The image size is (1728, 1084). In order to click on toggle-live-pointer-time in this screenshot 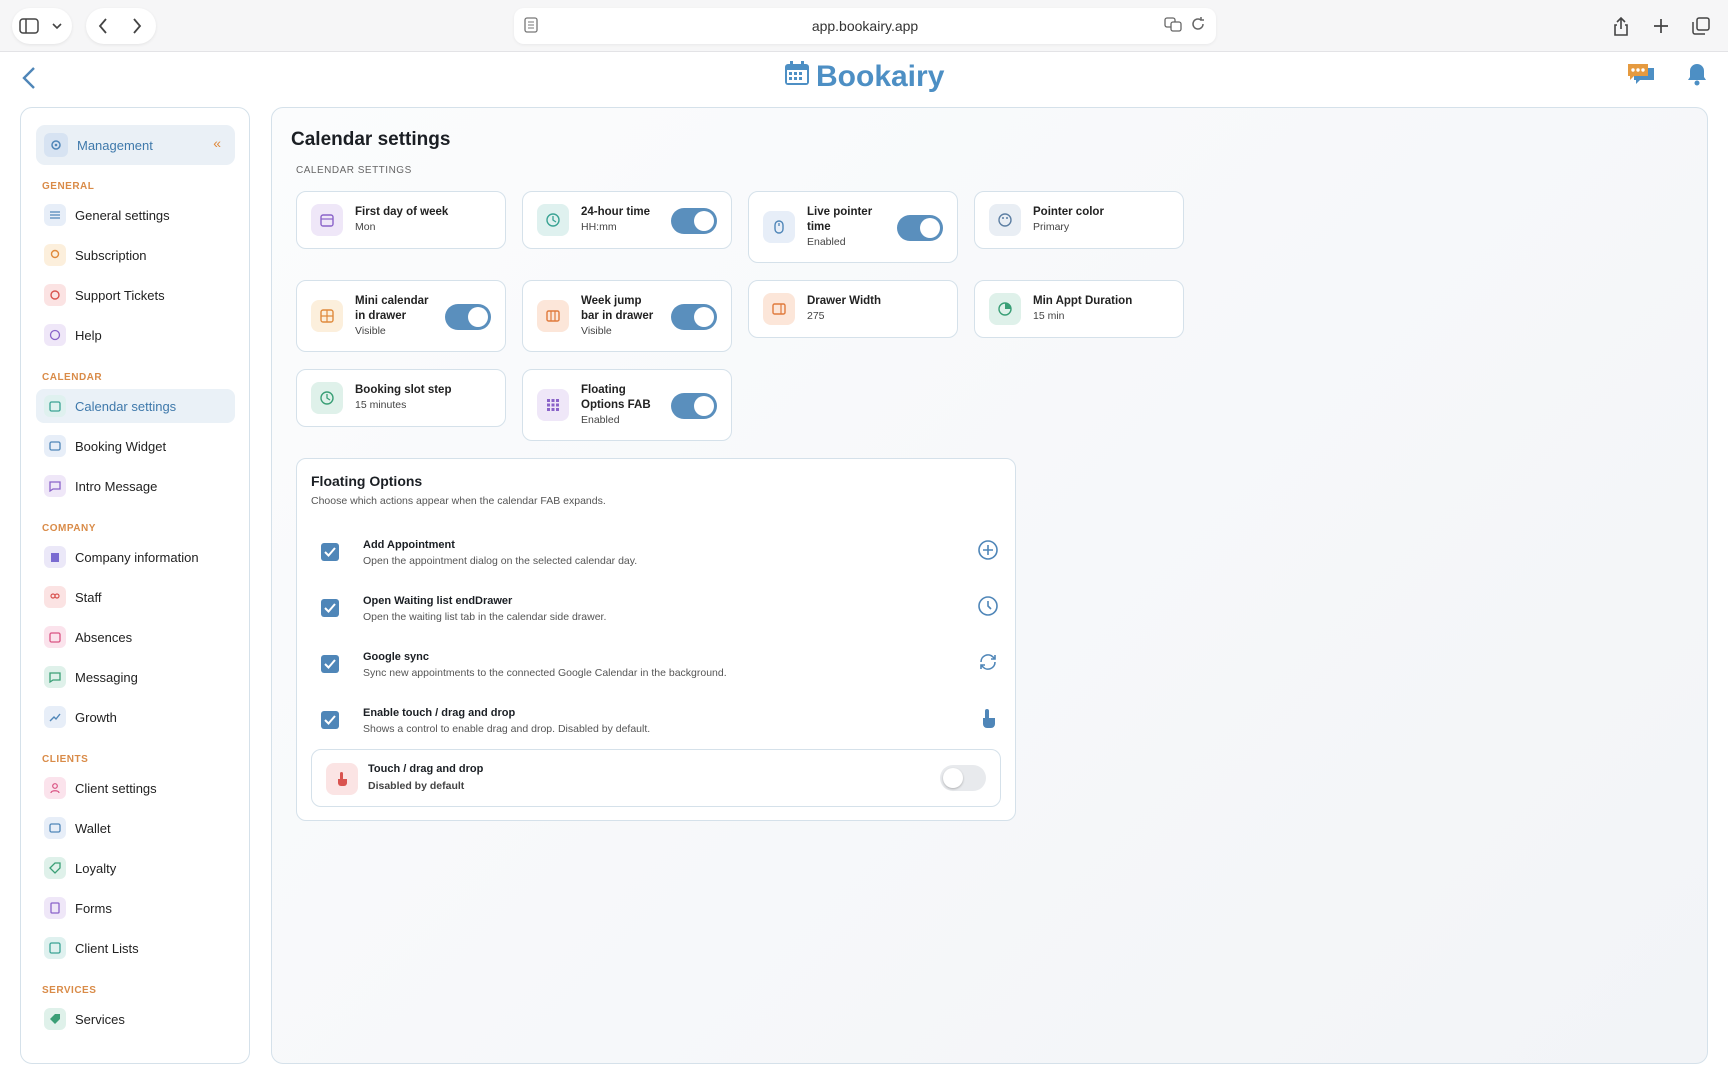, I will do `click(920, 228)`.